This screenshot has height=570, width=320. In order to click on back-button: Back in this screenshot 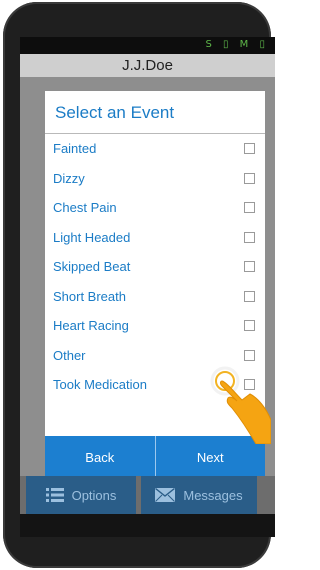, I will do `click(100, 457)`.